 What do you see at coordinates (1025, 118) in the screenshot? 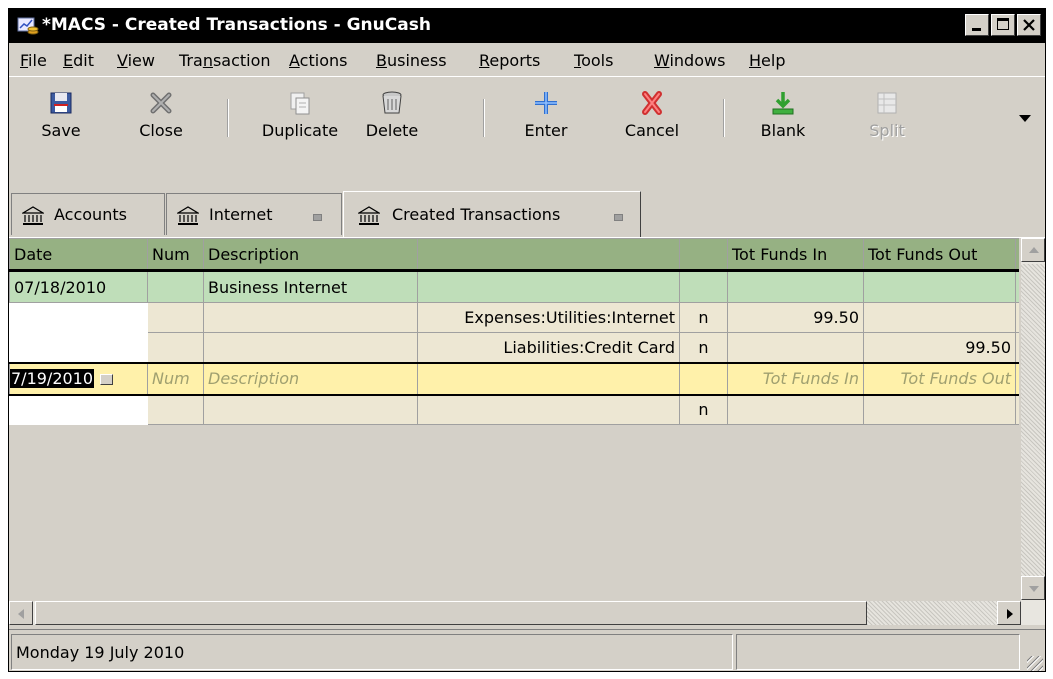
I see `toolbar-overflow-arrow-icon` at bounding box center [1025, 118].